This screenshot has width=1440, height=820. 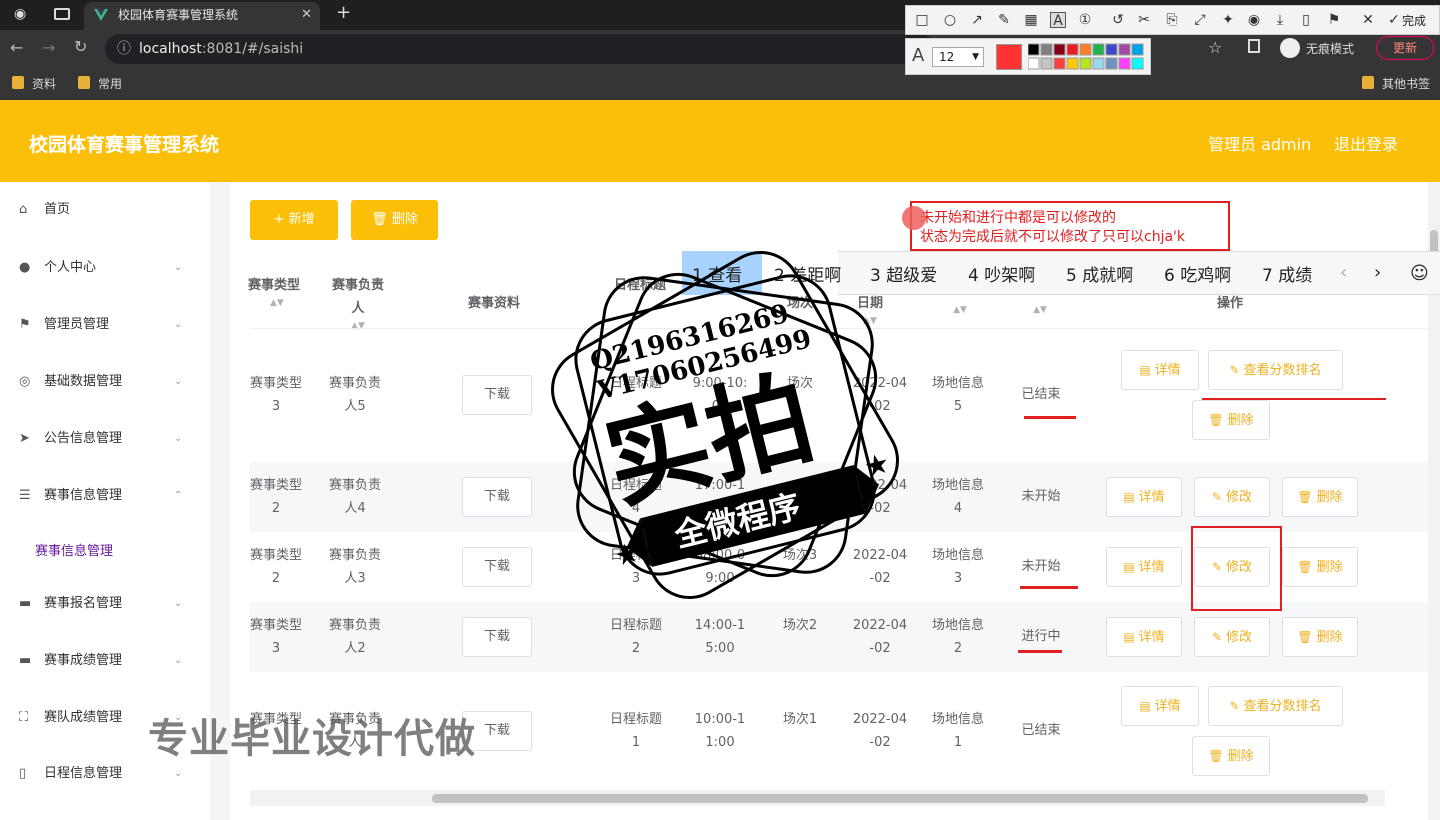 What do you see at coordinates (1215, 47) in the screenshot?
I see `star-icon: ☆` at bounding box center [1215, 47].